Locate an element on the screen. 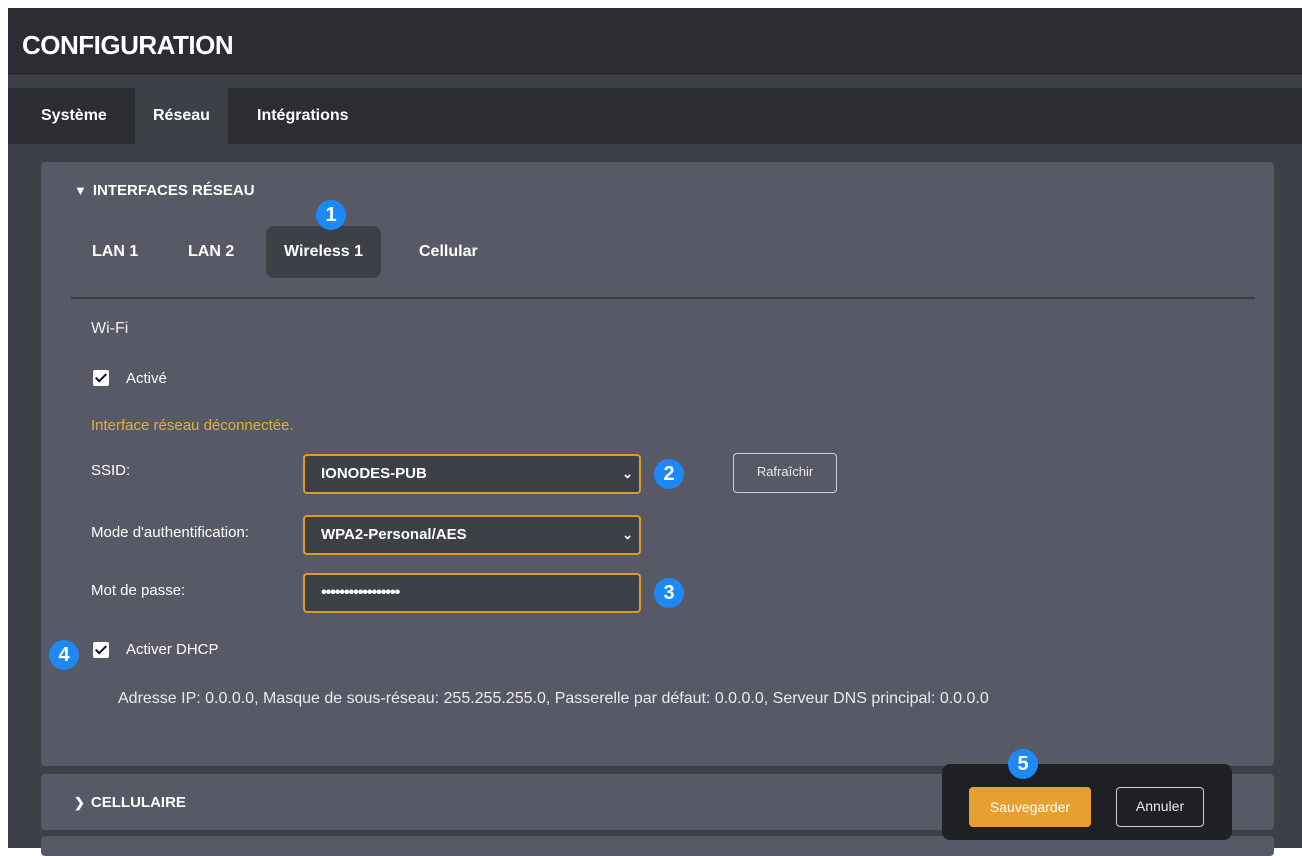 Image resolution: width=1302 pixels, height=856 pixels. cellular-title: CELLULAIRE is located at coordinates (138, 802).